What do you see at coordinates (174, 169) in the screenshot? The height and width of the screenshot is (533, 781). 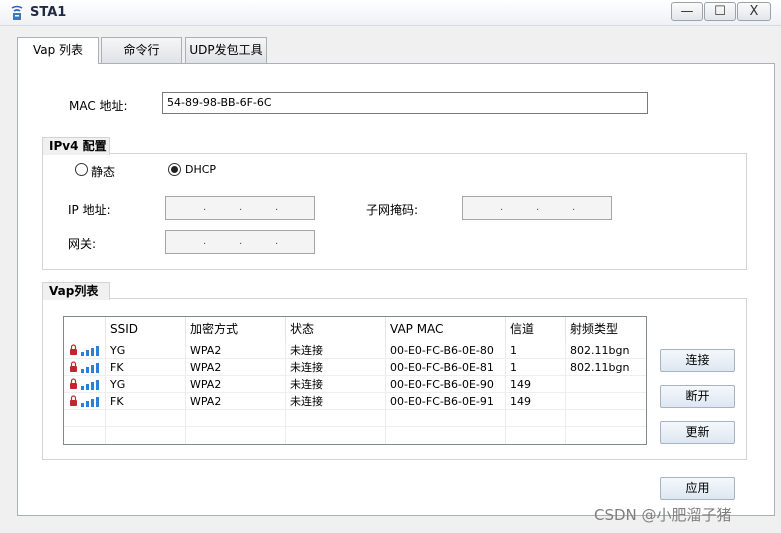 I see `dhcp-radio` at bounding box center [174, 169].